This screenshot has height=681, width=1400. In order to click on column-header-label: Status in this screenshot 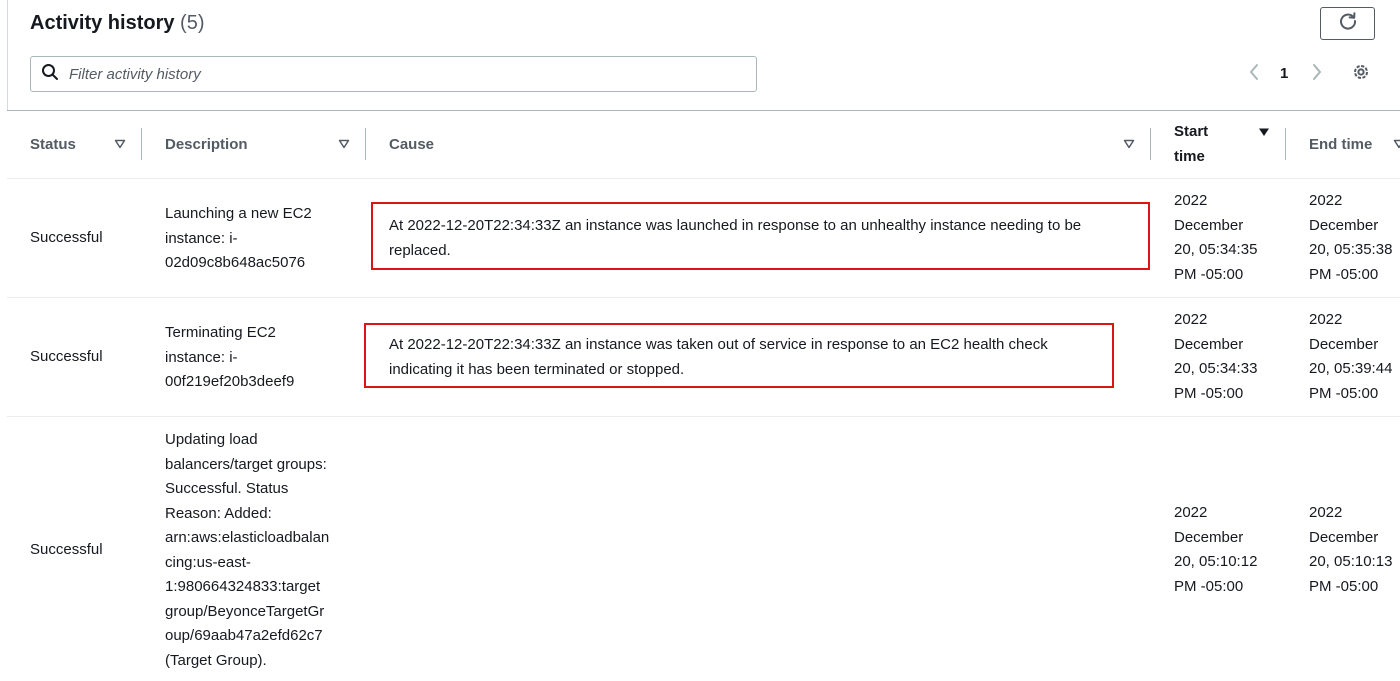, I will do `click(53, 144)`.